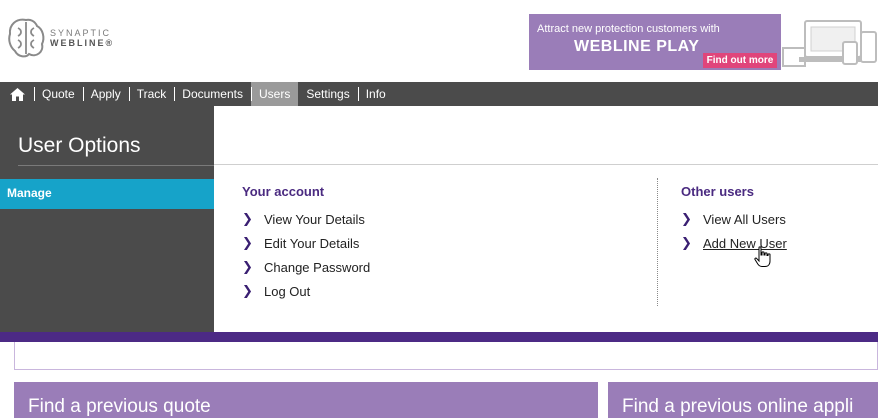 The image size is (878, 418). I want to click on panel-title-divider, so click(116, 165).